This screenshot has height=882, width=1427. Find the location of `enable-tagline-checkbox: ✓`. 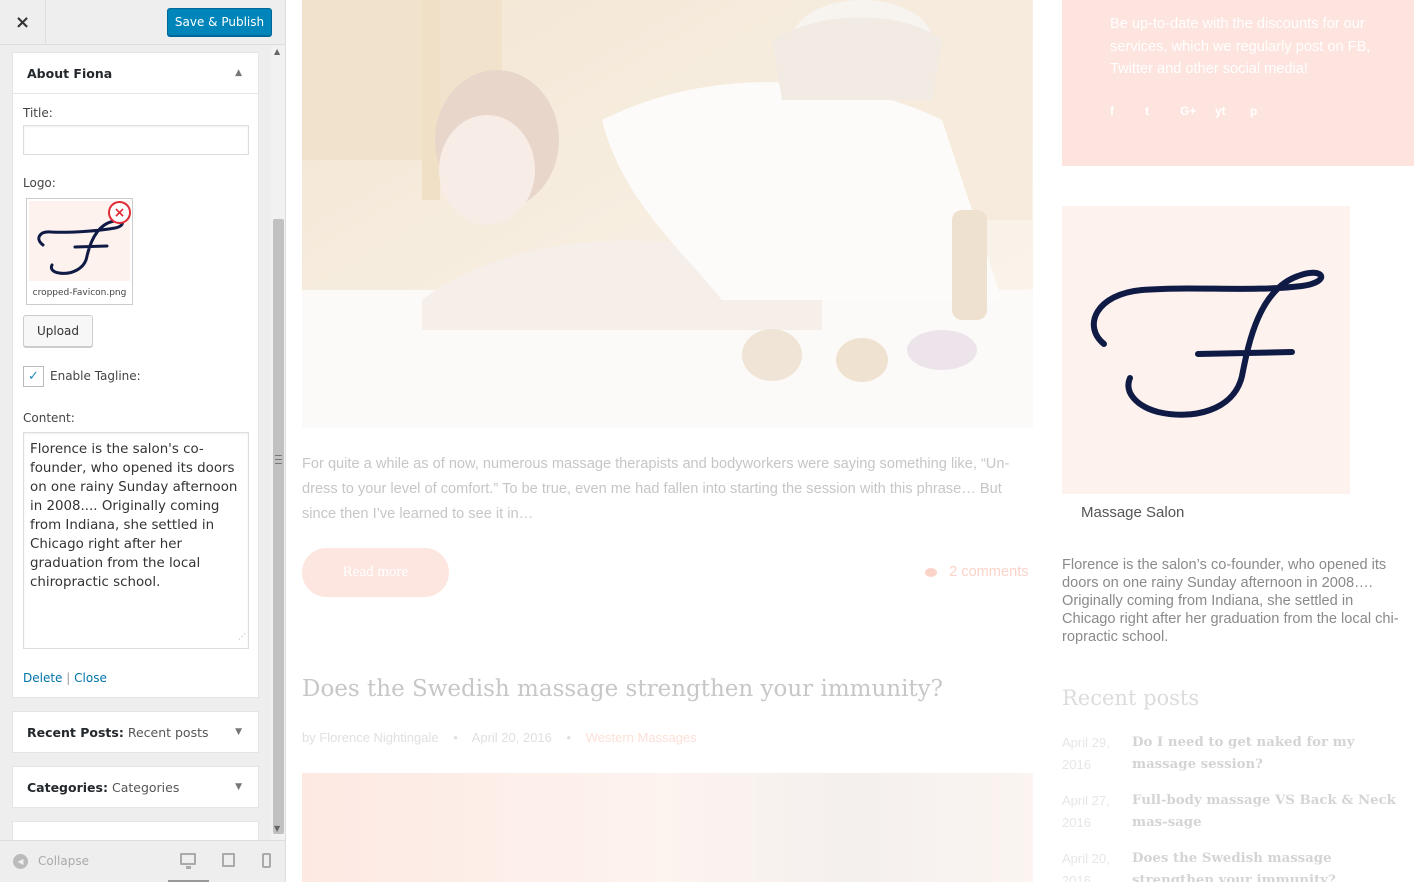

enable-tagline-checkbox: ✓ is located at coordinates (33, 376).